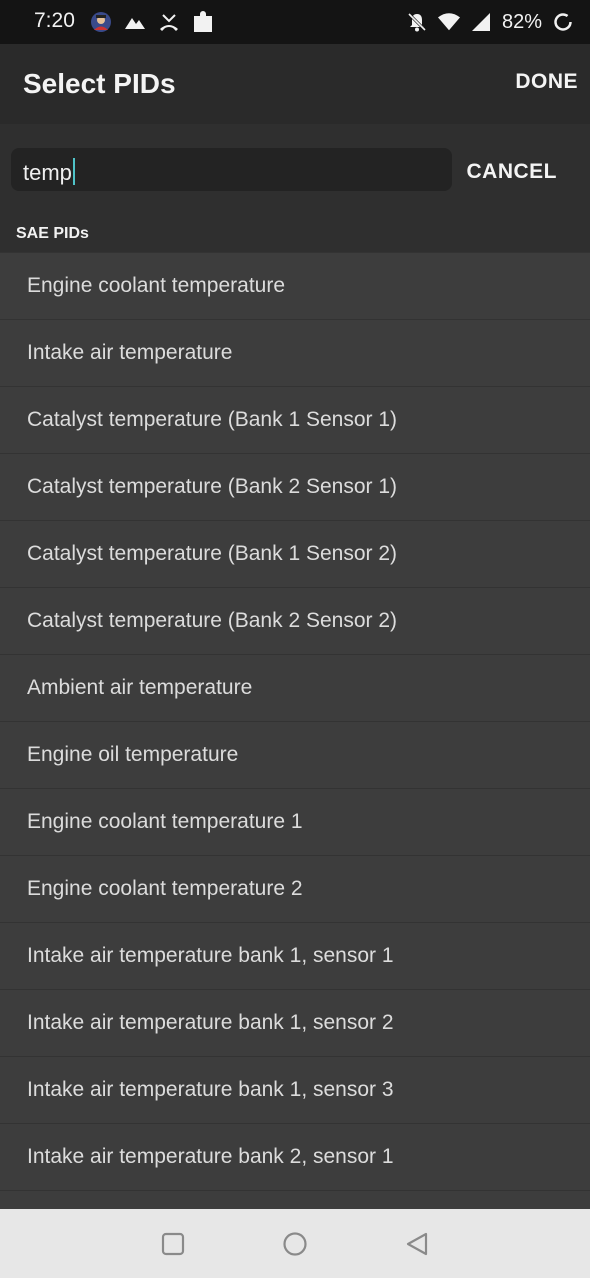  What do you see at coordinates (231, 169) in the screenshot?
I see `search-input: temp` at bounding box center [231, 169].